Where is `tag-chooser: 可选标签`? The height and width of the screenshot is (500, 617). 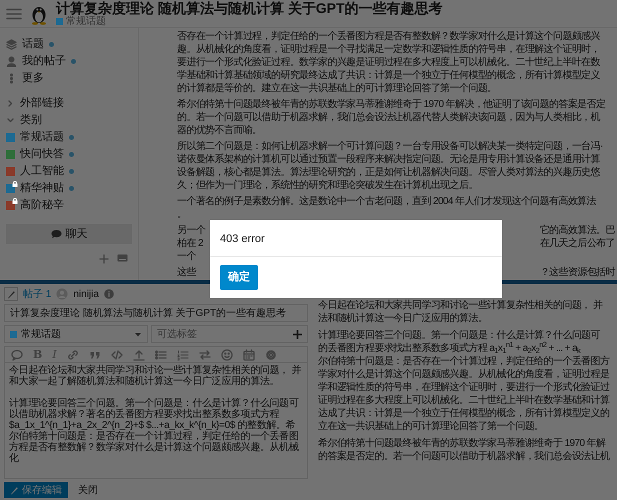 tag-chooser: 可选标签 is located at coordinates (229, 334).